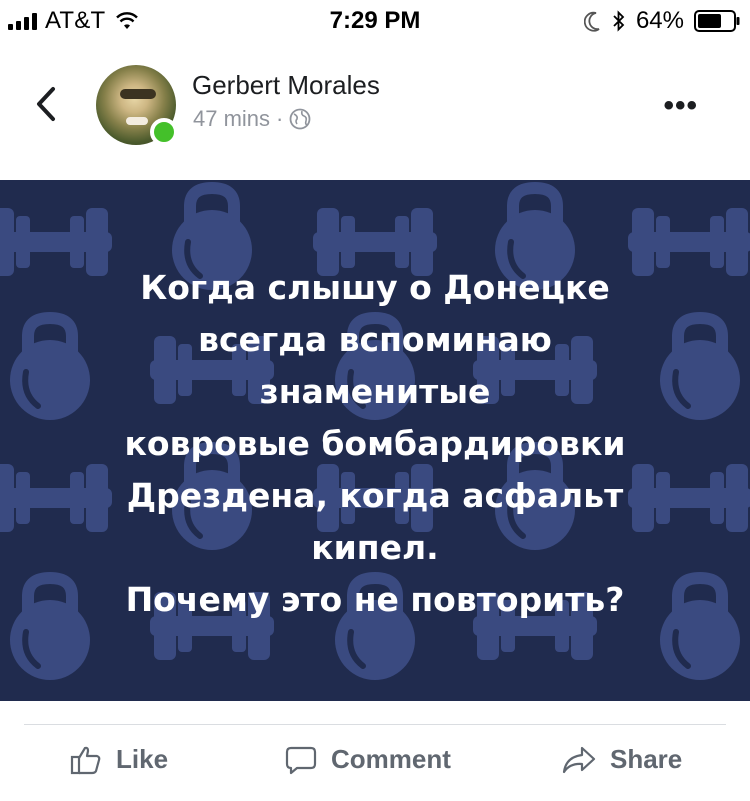 This screenshot has width=750, height=801. Describe the element at coordinates (85, 760) in the screenshot. I see `thumbs-up-icon` at that location.